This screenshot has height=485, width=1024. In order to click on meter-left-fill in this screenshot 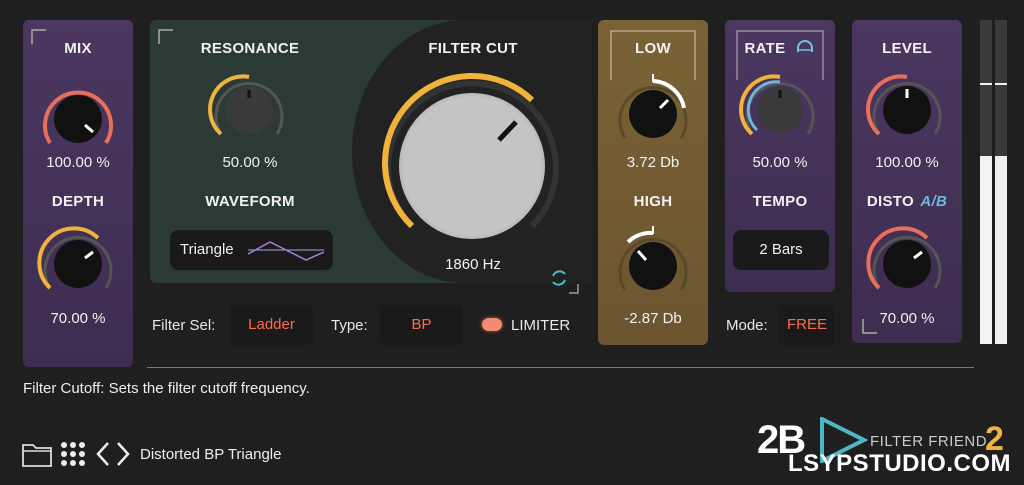, I will do `click(986, 250)`.